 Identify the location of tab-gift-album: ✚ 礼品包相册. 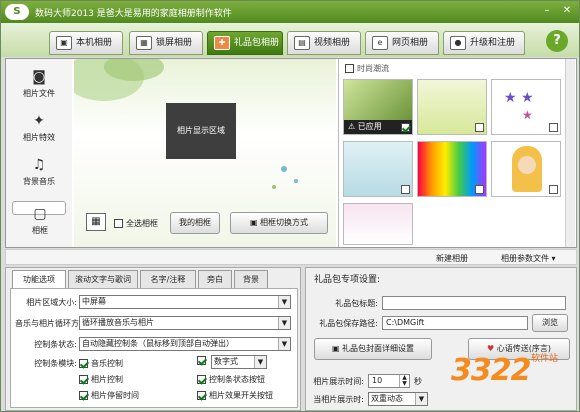
(245, 43).